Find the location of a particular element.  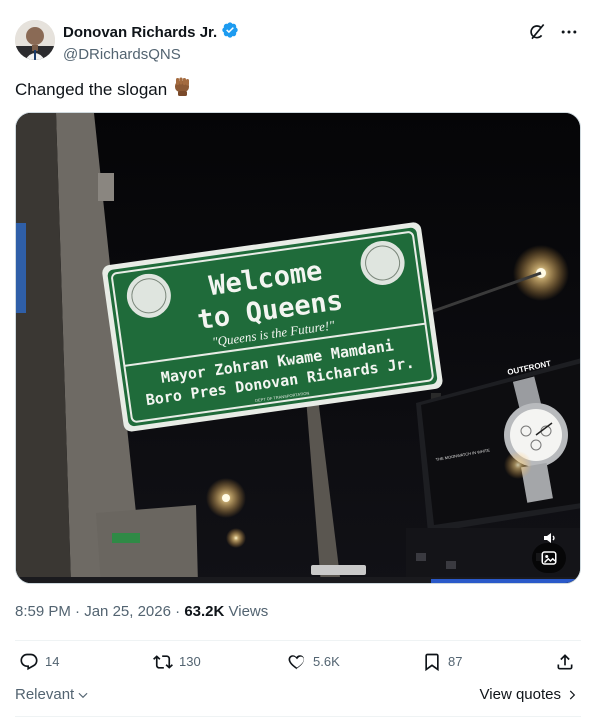

raised-fist-emoji-icon is located at coordinates (182, 89).